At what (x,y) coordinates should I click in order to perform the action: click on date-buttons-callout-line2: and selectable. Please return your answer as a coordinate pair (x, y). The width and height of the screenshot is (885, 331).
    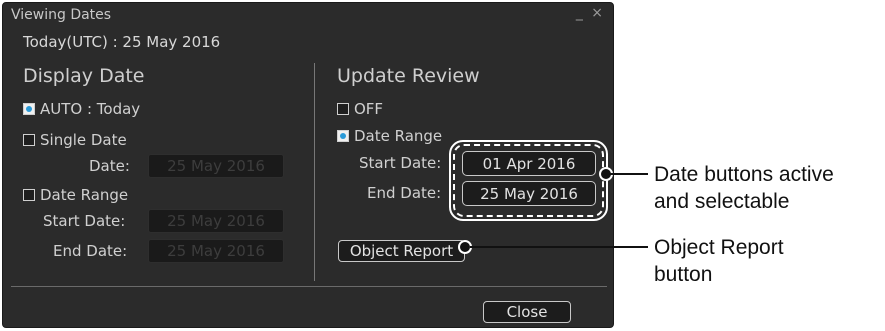
    Looking at the image, I should click on (722, 201).